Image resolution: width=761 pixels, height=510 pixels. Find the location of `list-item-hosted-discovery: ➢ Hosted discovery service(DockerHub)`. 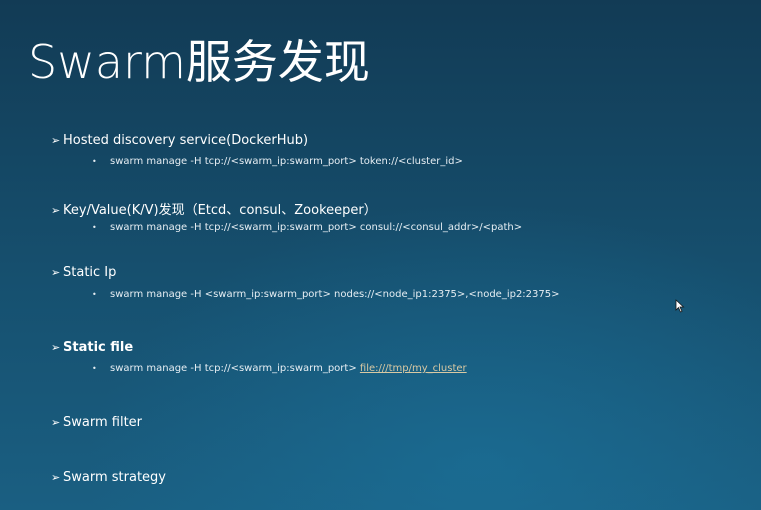

list-item-hosted-discovery: ➢ Hosted discovery service(DockerHub) is located at coordinates (179, 140).